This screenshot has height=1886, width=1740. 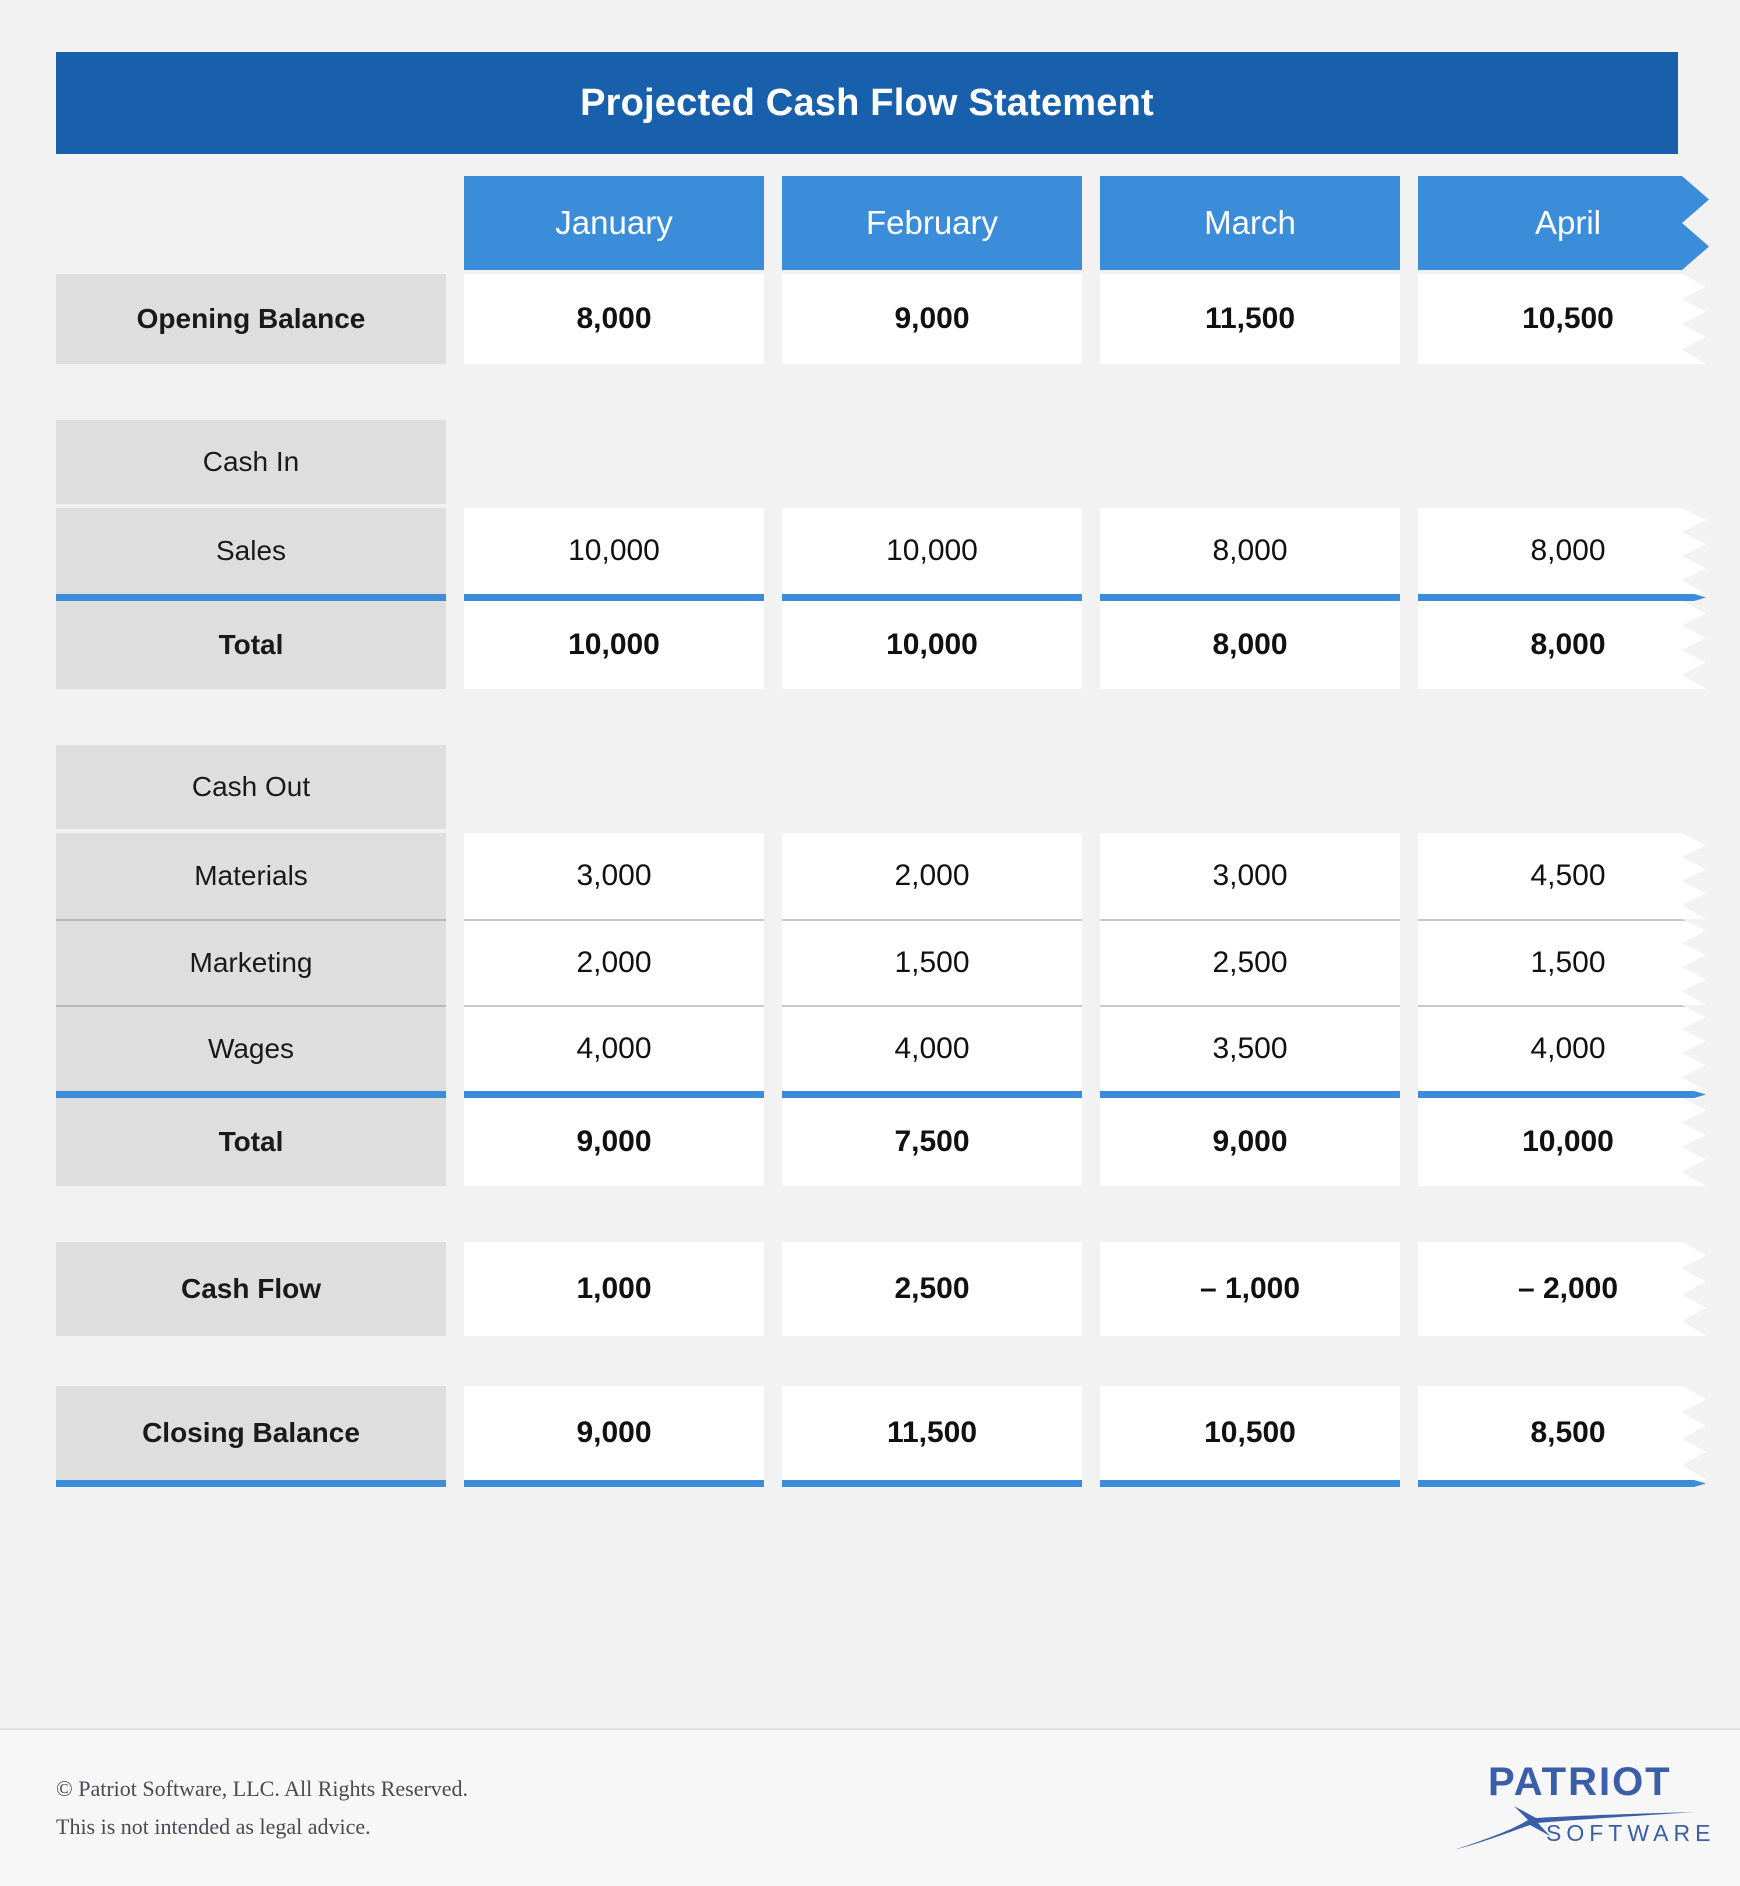 What do you see at coordinates (251, 1289) in the screenshot?
I see `row-label-cash-flow: Cash Flow` at bounding box center [251, 1289].